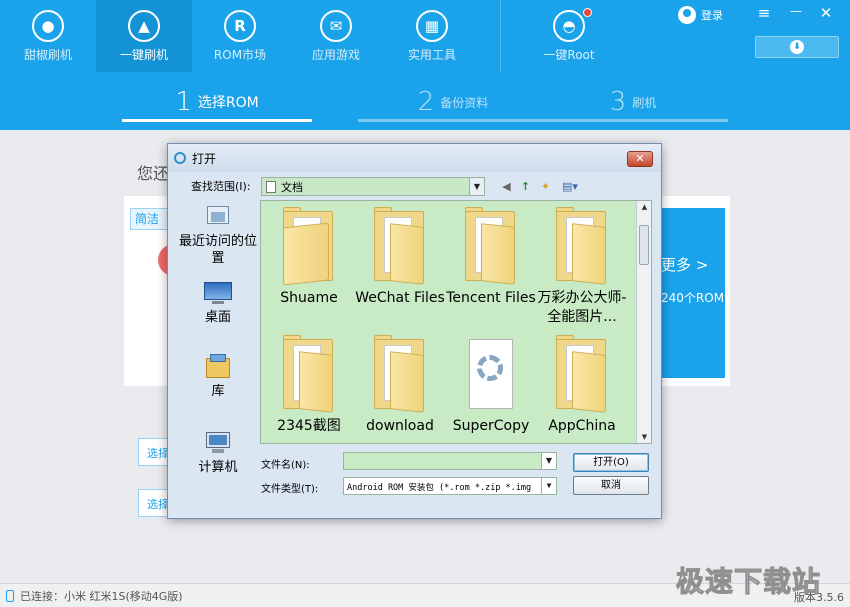  Describe the element at coordinates (587, 12) in the screenshot. I see `notification-dot` at that location.